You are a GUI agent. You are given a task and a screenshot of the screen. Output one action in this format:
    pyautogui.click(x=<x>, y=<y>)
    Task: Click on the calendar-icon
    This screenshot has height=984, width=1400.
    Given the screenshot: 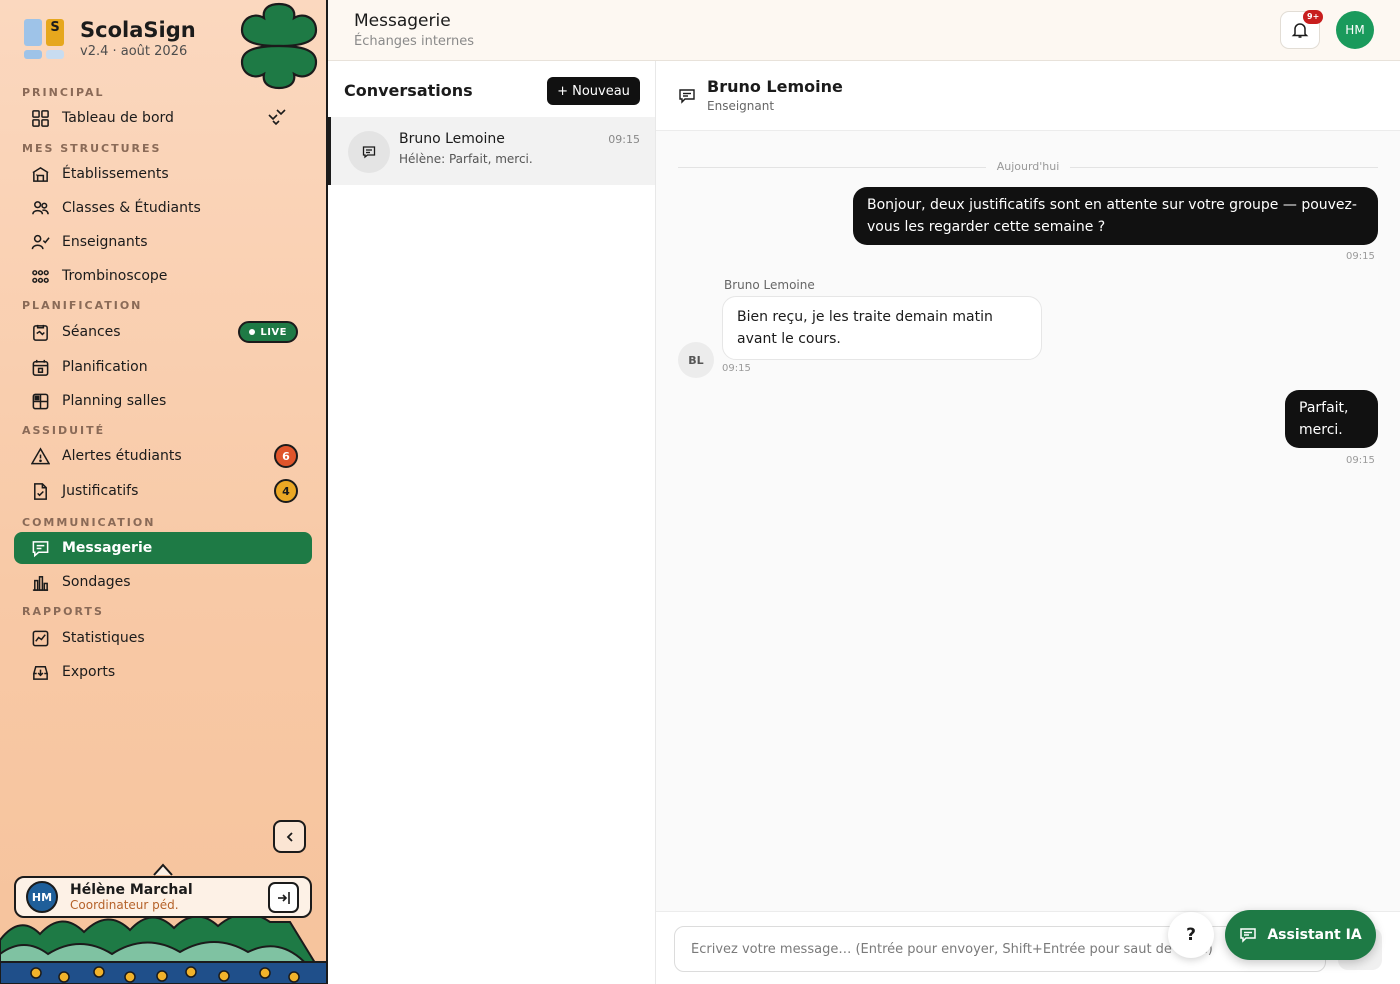 What is the action you would take?
    pyautogui.click(x=40, y=367)
    